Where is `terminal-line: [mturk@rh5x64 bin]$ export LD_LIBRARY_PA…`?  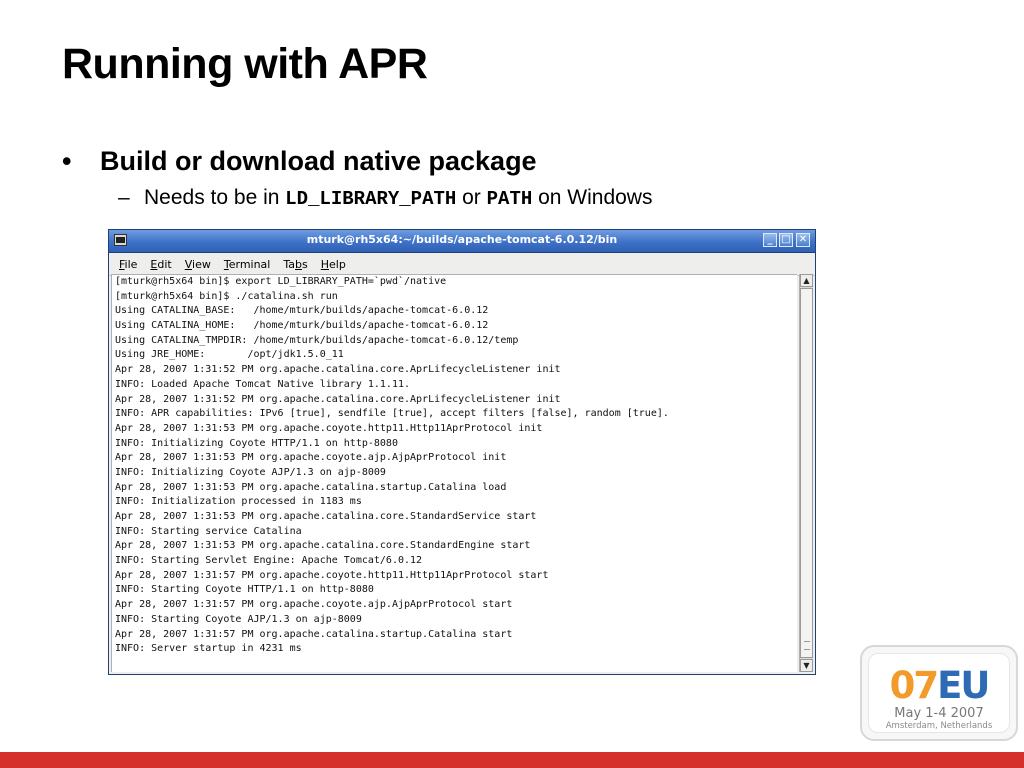
terminal-line: [mturk@rh5x64 bin]$ export LD_LIBRARY_PA… is located at coordinates (281, 281).